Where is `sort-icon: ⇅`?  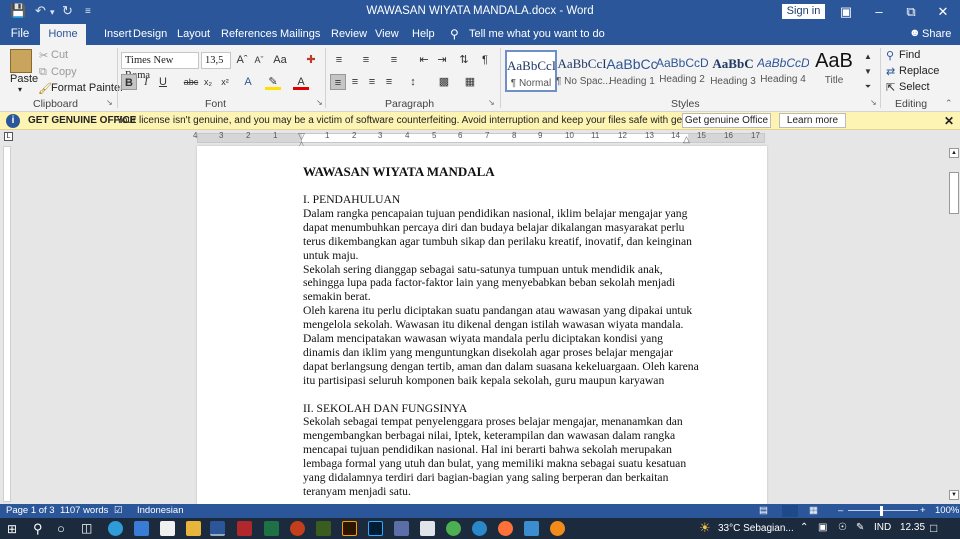
sort-icon: ⇅ is located at coordinates (464, 60).